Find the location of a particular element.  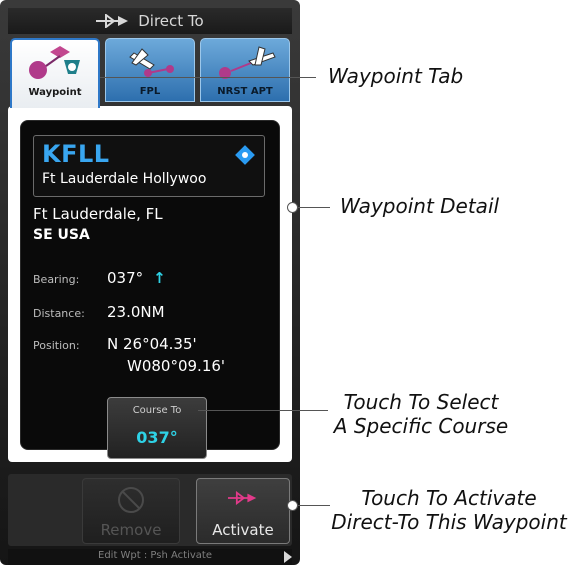

callout-course-line-1: Touch To Select is located at coordinates (421, 402).